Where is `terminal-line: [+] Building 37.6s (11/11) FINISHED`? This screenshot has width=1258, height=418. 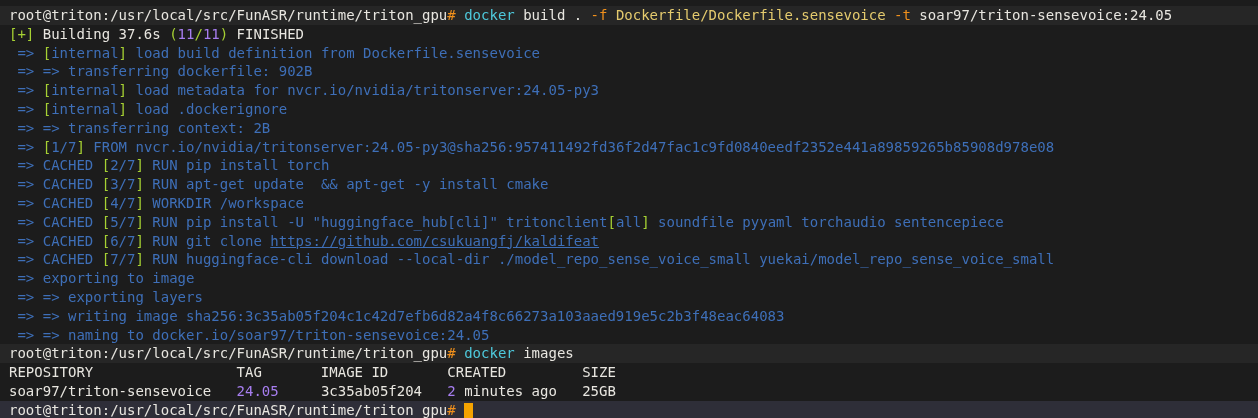 terminal-line: [+] Building 37.6s (11/11) FINISHED is located at coordinates (157, 34).